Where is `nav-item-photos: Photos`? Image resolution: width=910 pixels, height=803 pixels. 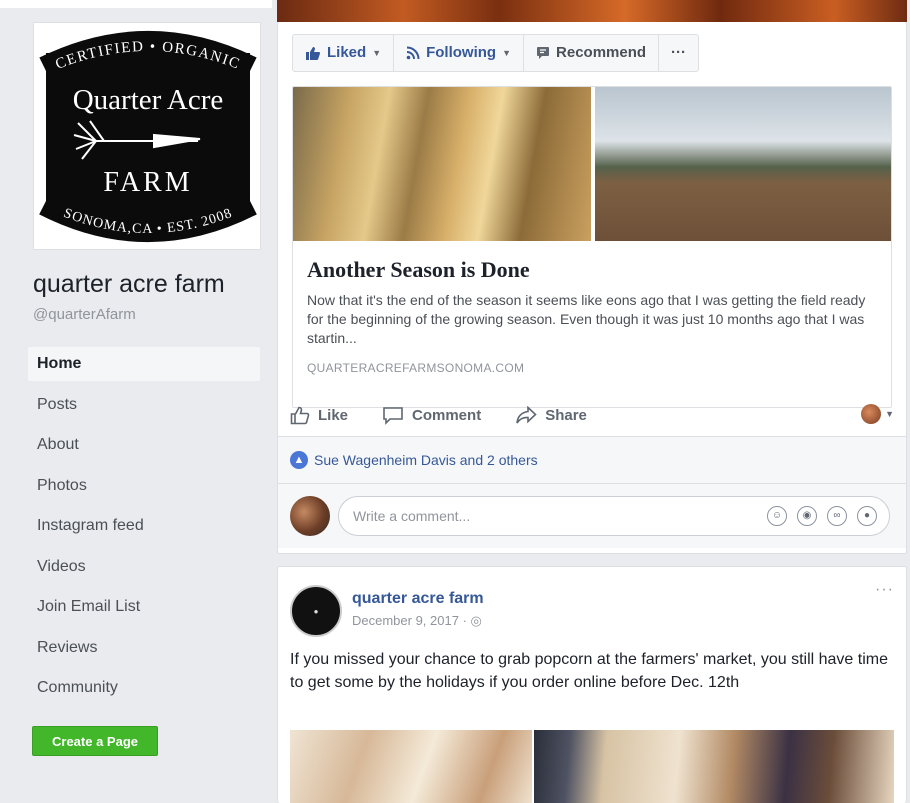 nav-item-photos: Photos is located at coordinates (144, 489).